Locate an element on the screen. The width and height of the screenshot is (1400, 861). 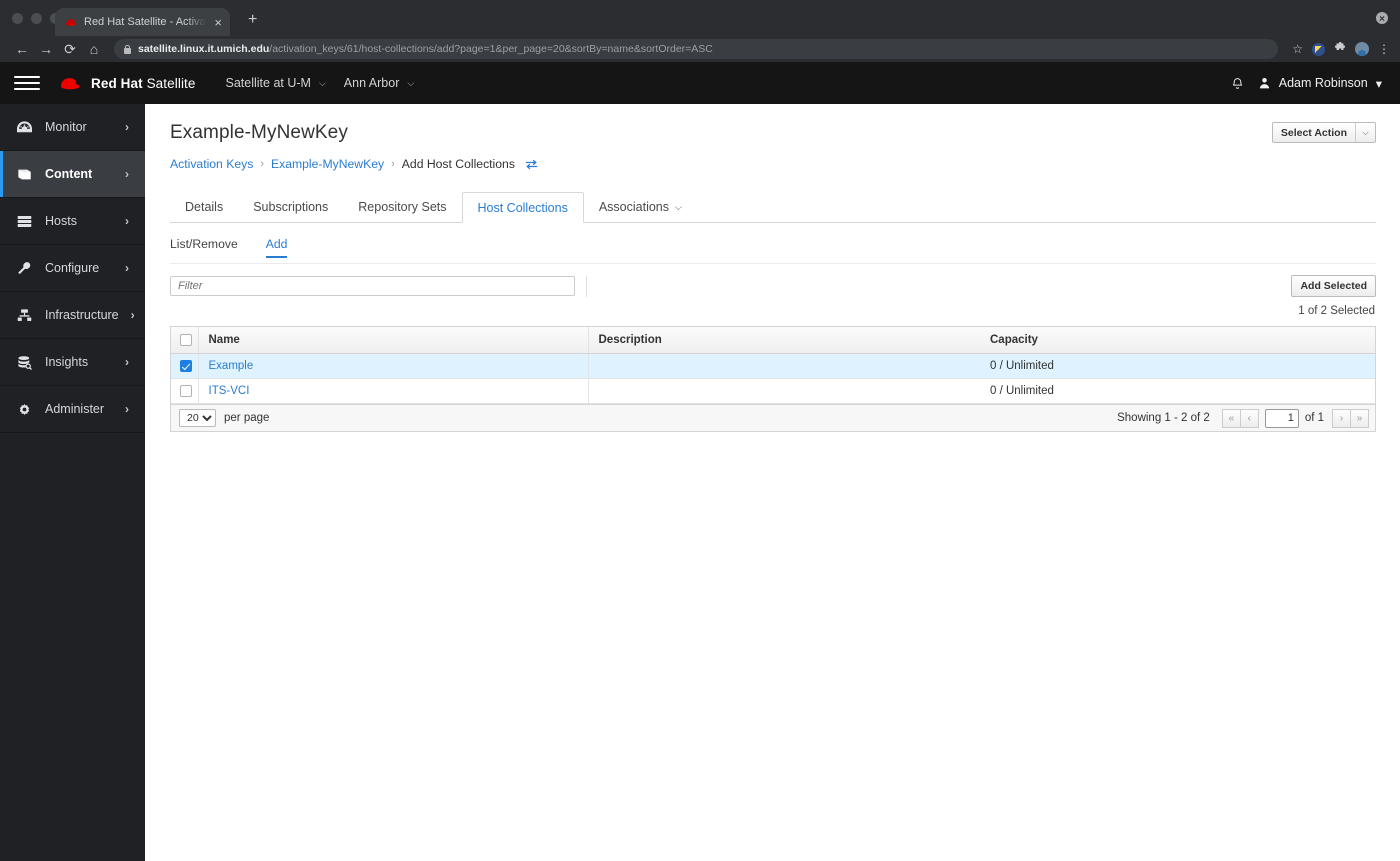
window-close-button is located at coordinates (1382, 18).